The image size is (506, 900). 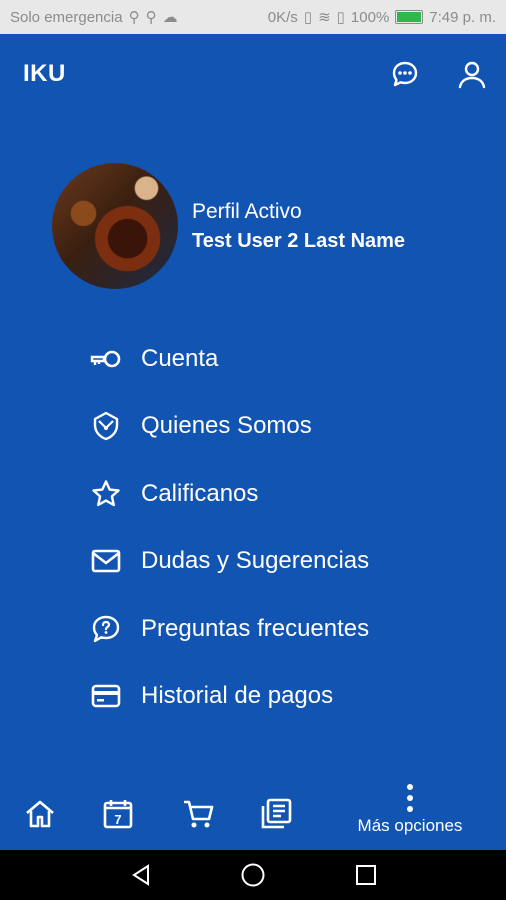 I want to click on chat-icon, so click(x=405, y=74).